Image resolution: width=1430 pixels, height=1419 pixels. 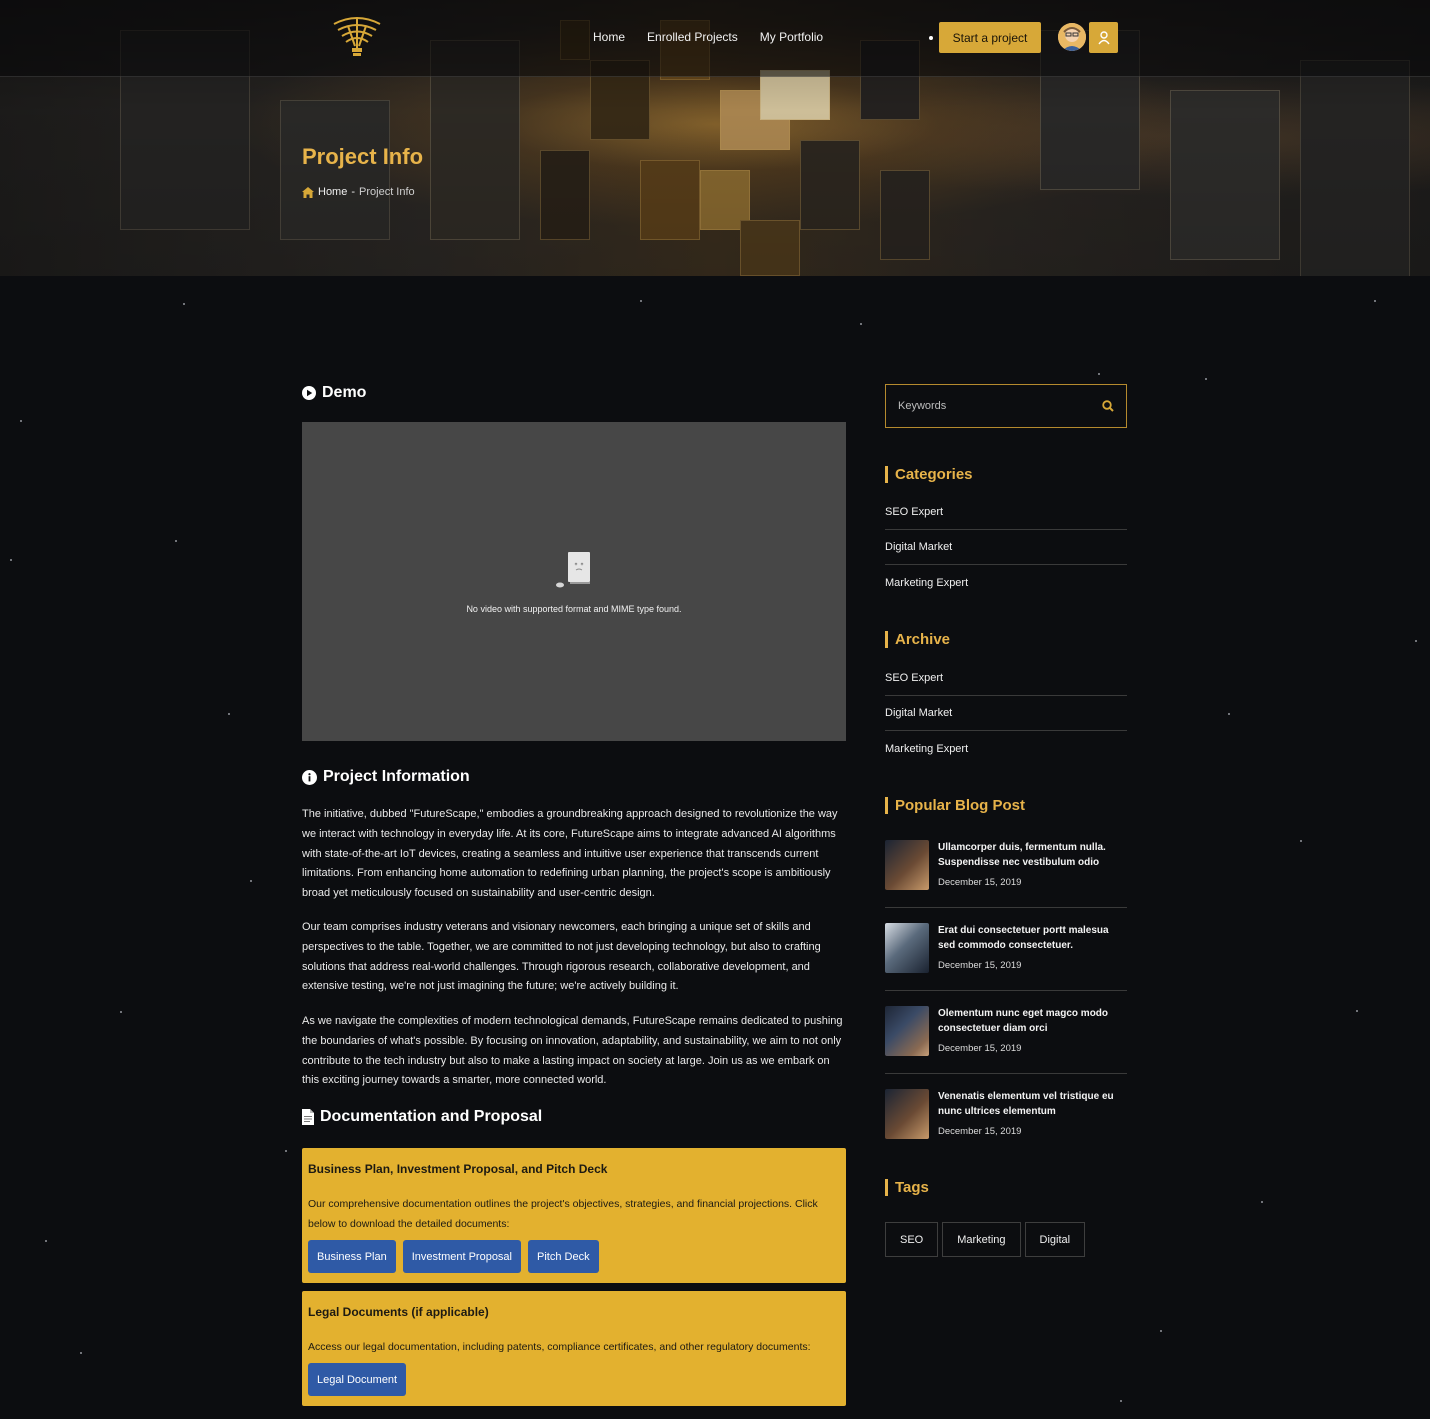 I want to click on play-icon, so click(x=309, y=393).